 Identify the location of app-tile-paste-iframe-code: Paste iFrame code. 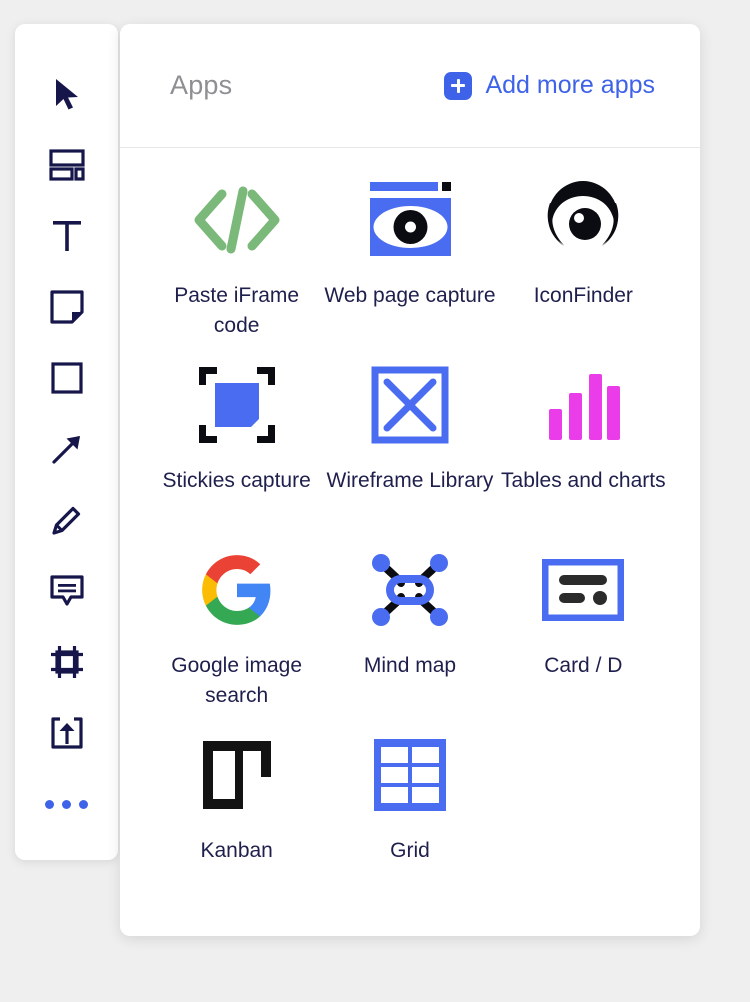
(236, 264).